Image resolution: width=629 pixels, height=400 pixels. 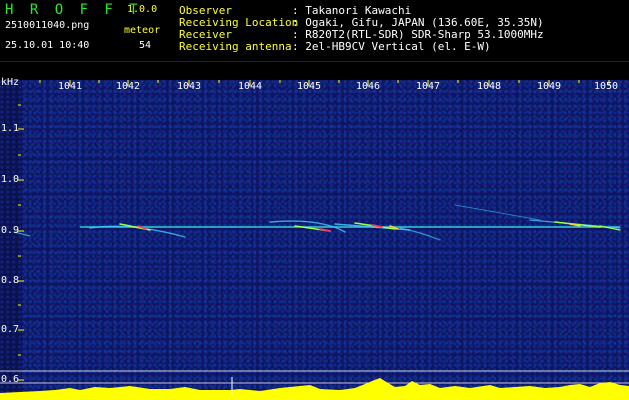 What do you see at coordinates (47, 25) in the screenshot?
I see `file-name: 2510011040.png` at bounding box center [47, 25].